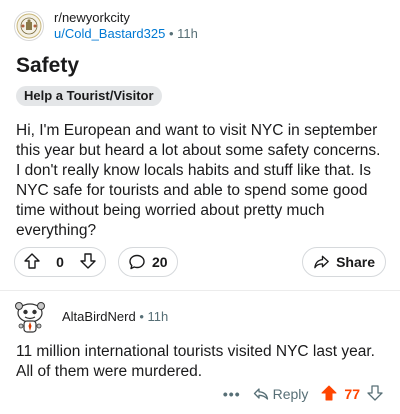 The image size is (400, 414). I want to click on comments-count: 20, so click(160, 262).